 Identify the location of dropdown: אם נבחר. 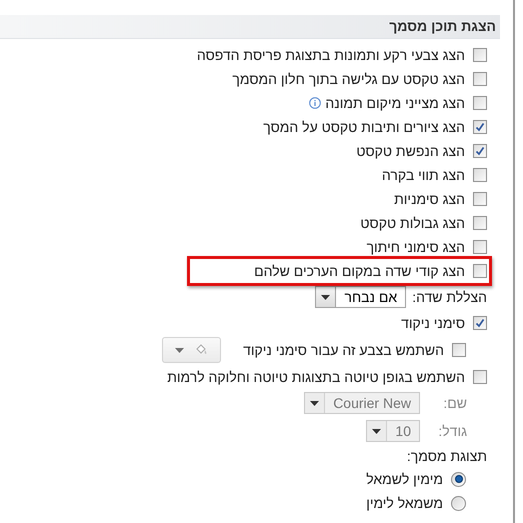
(360, 297).